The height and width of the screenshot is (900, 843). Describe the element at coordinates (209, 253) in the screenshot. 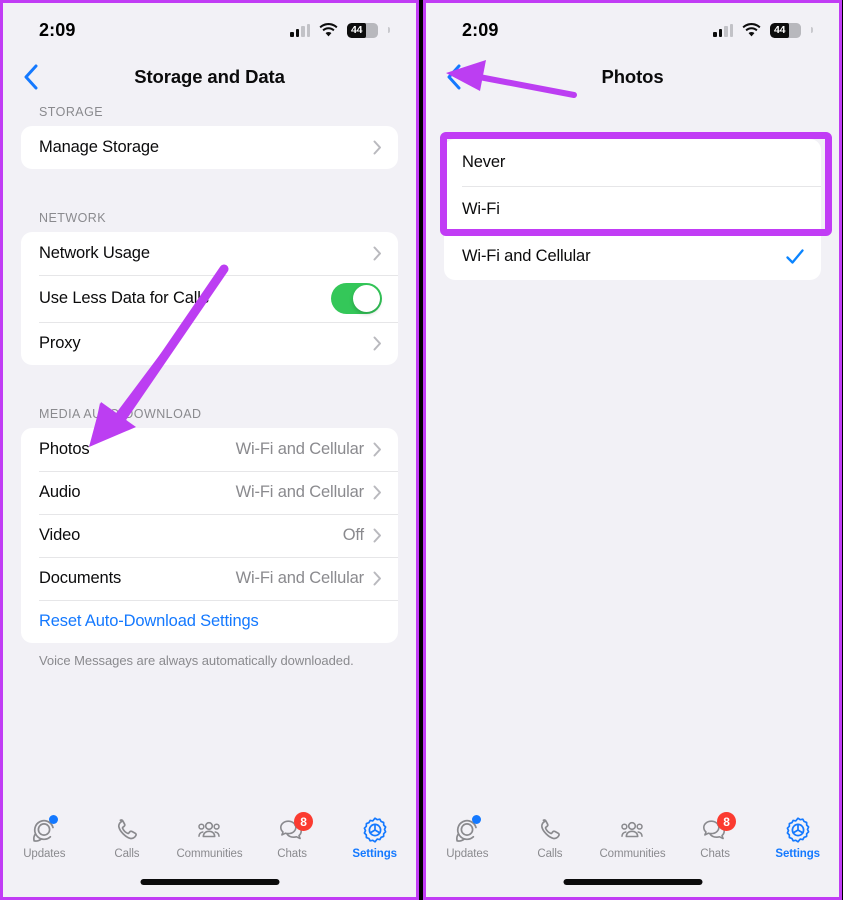

I see `row-network-usage: Network Usage` at that location.